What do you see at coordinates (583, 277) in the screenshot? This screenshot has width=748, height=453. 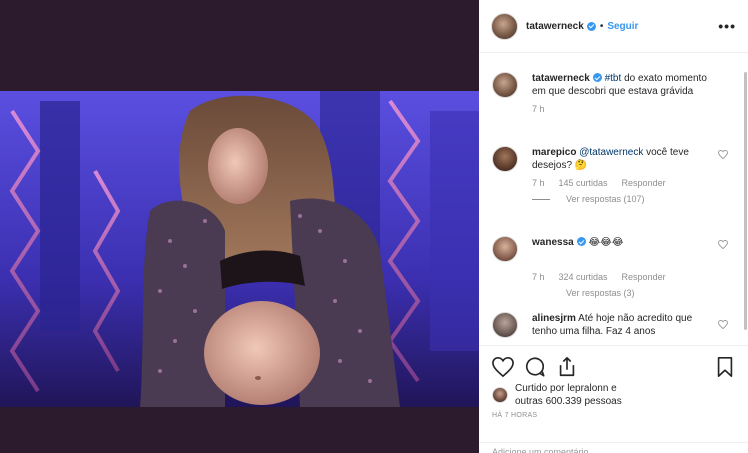 I see `comment-likes: 324 curtidas` at bounding box center [583, 277].